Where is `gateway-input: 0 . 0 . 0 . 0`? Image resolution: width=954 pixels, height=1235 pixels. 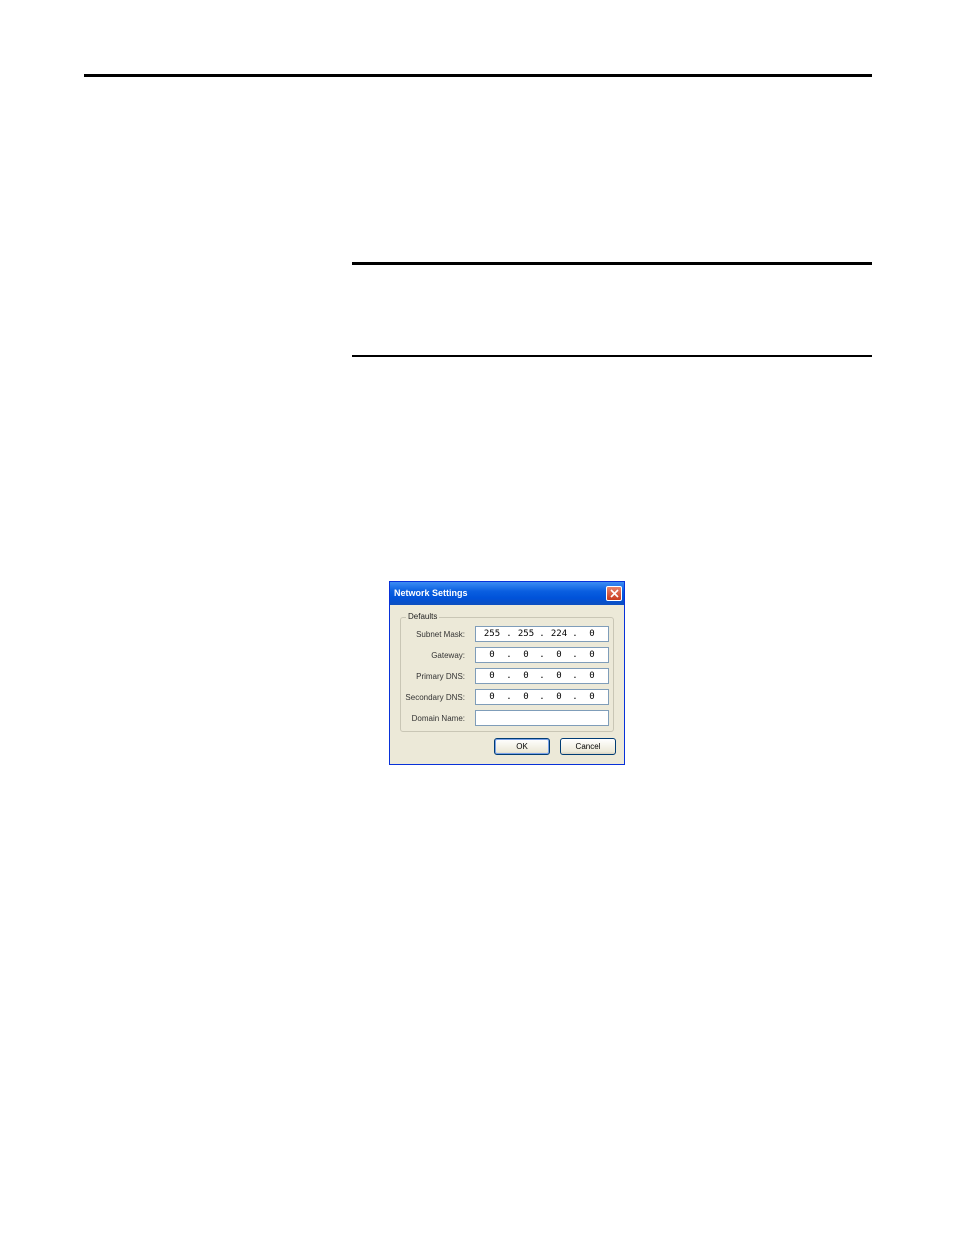
gateway-input: 0 . 0 . 0 . 0 is located at coordinates (542, 655).